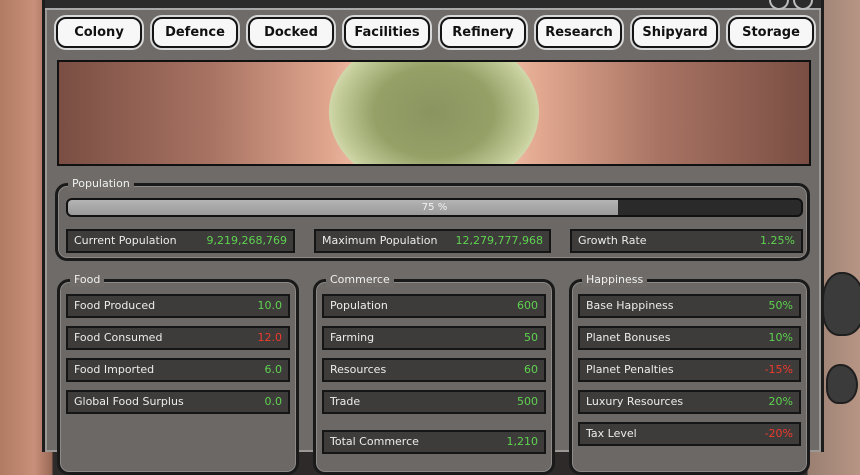 The image size is (860, 475). What do you see at coordinates (522, 441) in the screenshot?
I see `row-value: 1,210` at bounding box center [522, 441].